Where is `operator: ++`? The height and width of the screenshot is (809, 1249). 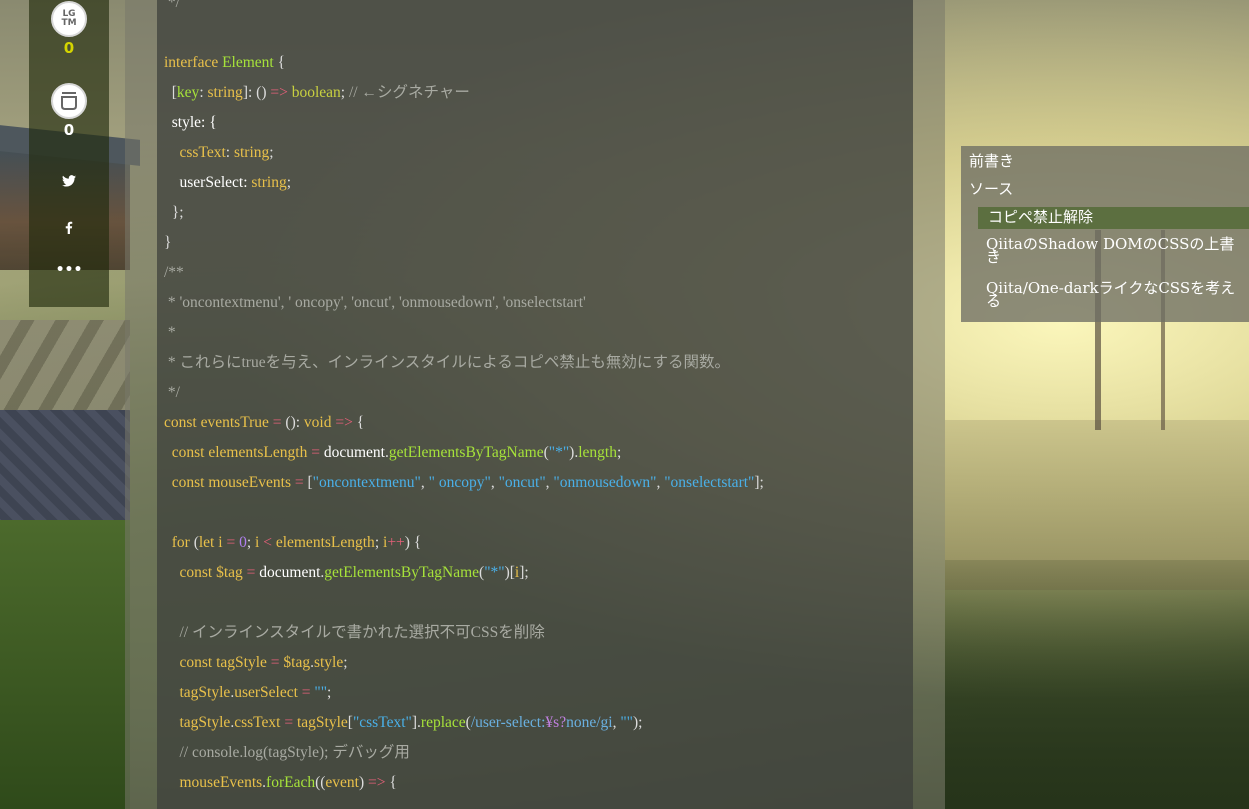 operator: ++ is located at coordinates (396, 542).